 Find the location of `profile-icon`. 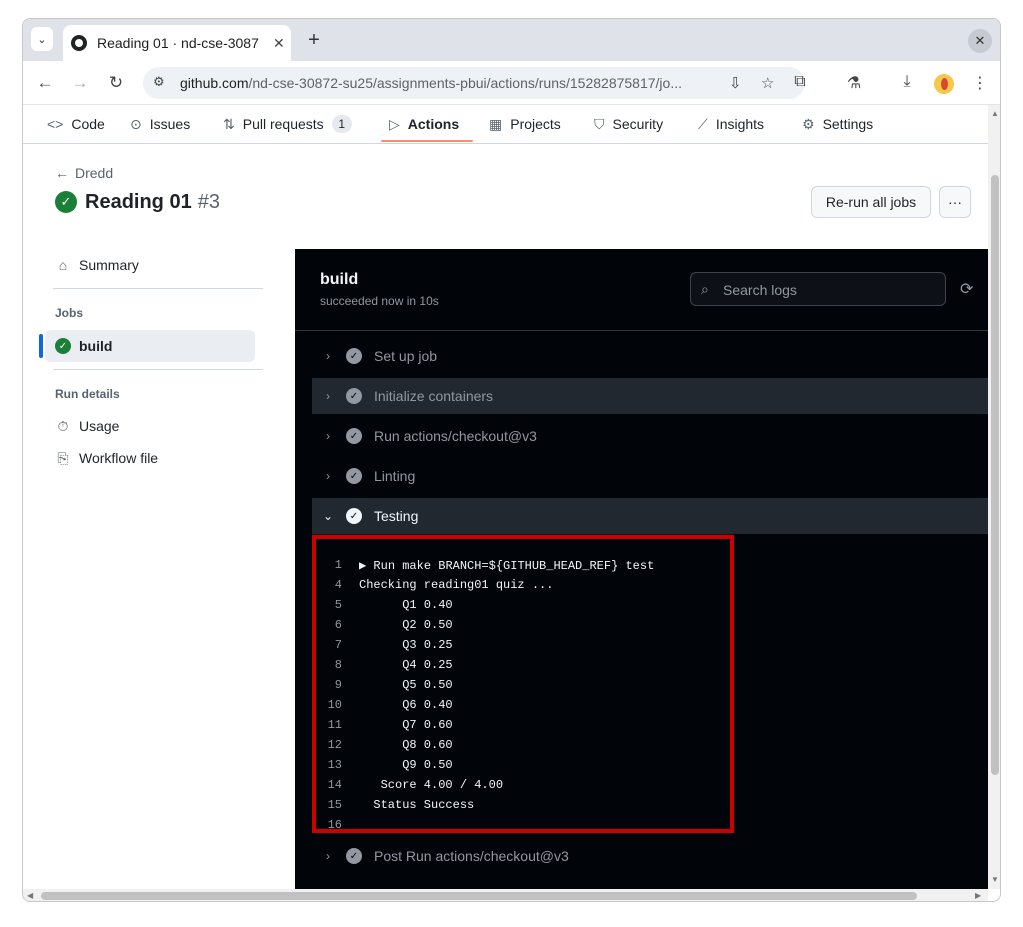

profile-icon is located at coordinates (944, 84).